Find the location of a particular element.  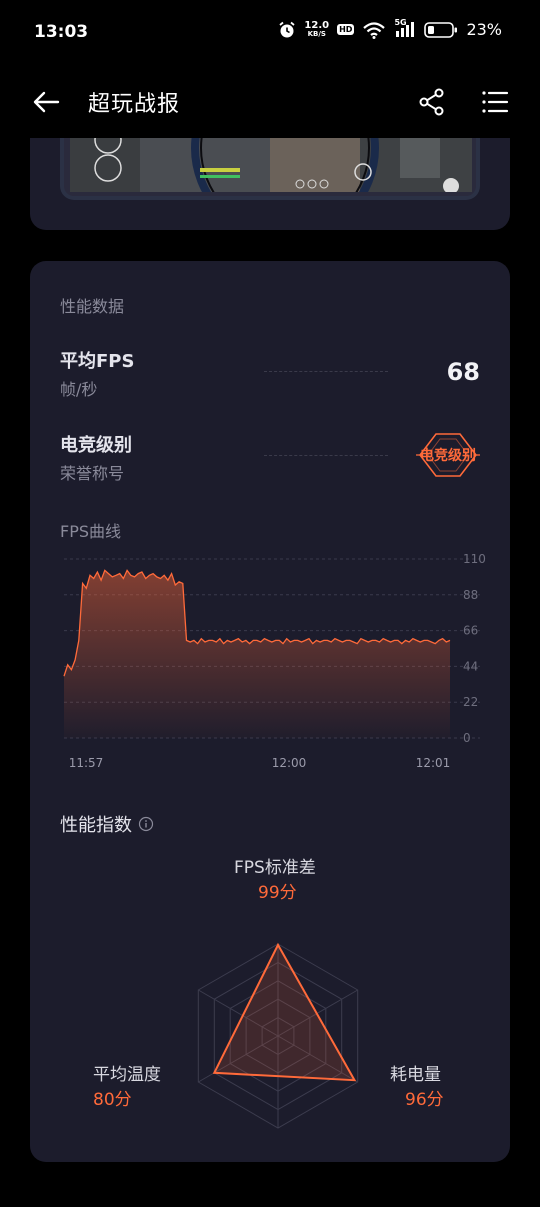

radar-axis-label-fps-std: FPS标准差 is located at coordinates (275, 868).